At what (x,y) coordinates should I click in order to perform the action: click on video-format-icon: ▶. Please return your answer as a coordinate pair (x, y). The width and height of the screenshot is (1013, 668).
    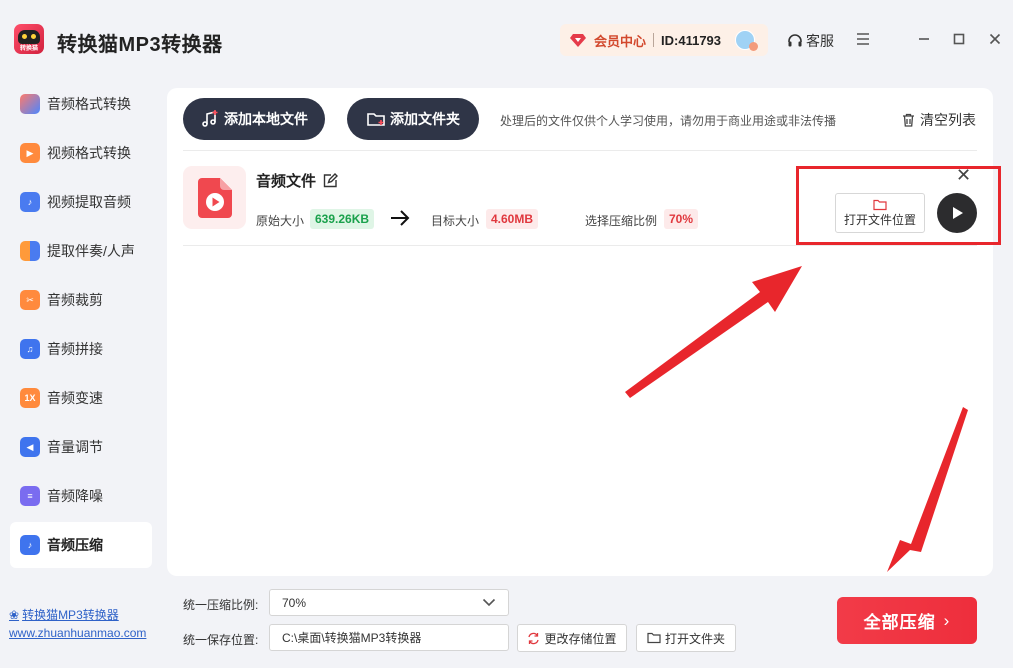
    Looking at the image, I should click on (30, 153).